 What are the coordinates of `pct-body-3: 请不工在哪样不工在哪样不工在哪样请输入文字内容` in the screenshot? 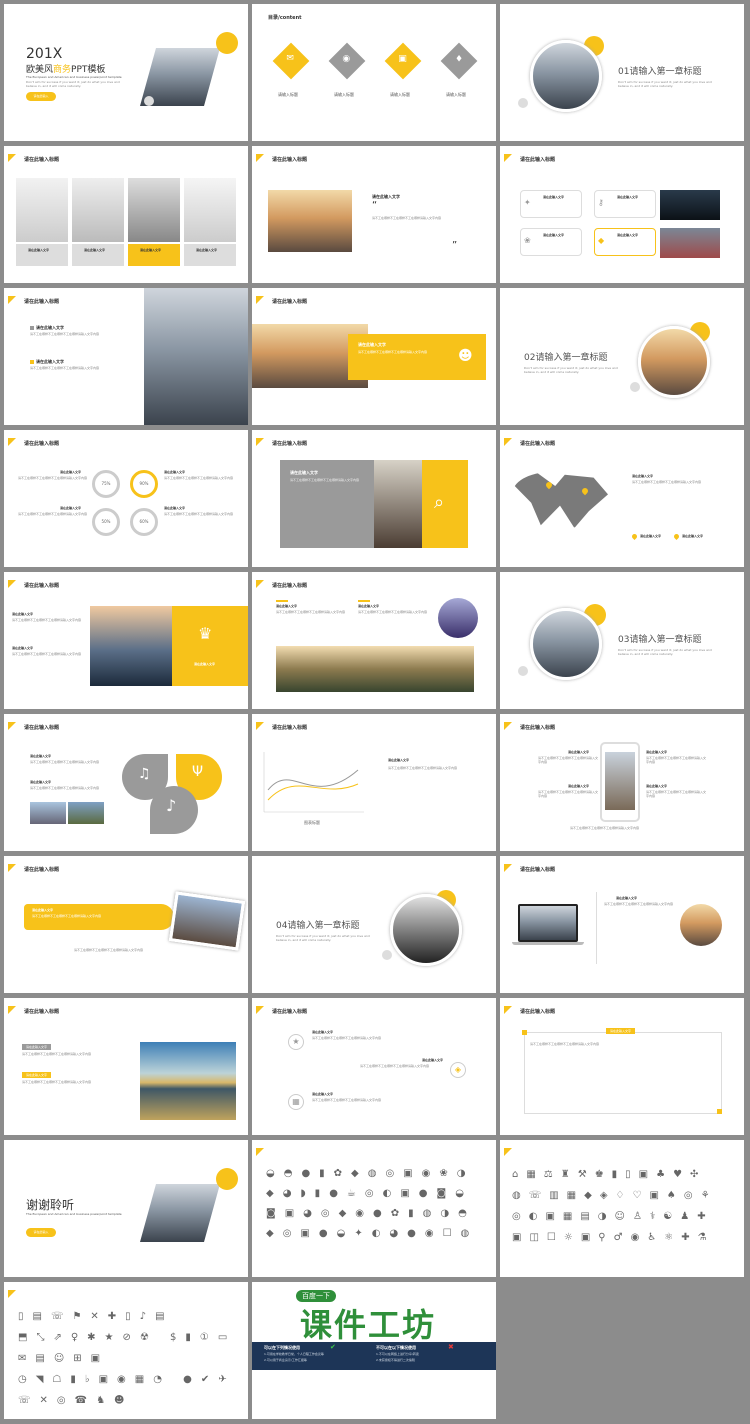 It's located at (199, 478).